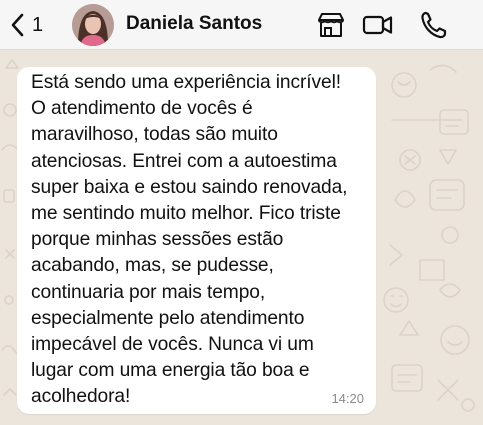 This screenshot has width=483, height=425. What do you see at coordinates (378, 27) in the screenshot?
I see `video-camera-icon` at bounding box center [378, 27].